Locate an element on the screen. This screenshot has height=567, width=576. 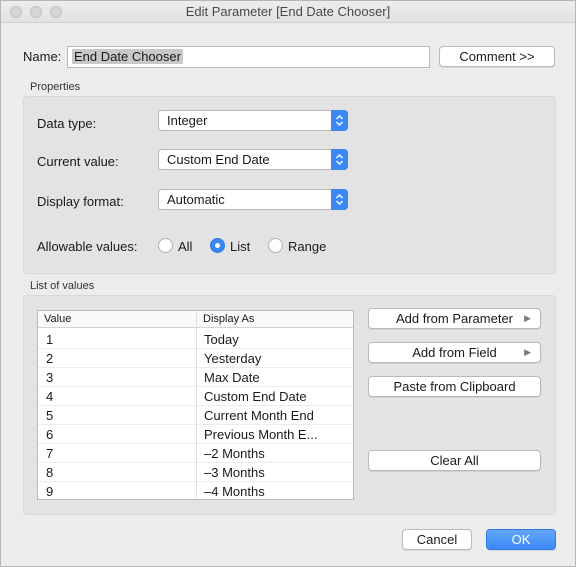
radio-list-label: List is located at coordinates (240, 246).